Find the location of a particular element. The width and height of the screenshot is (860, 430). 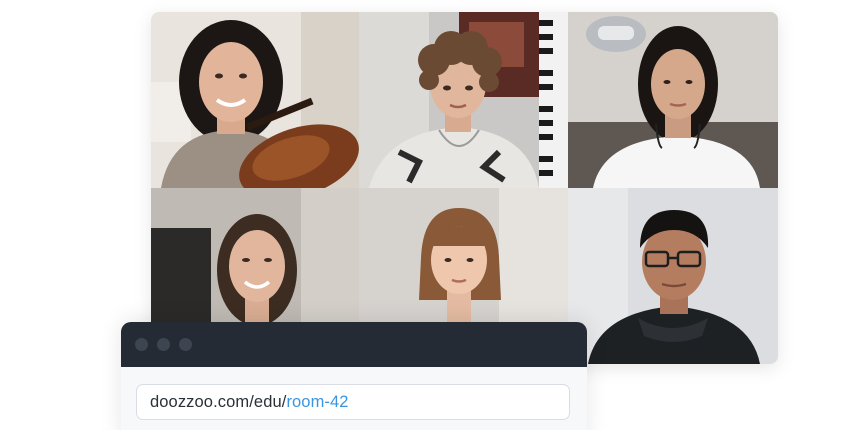

url-room-slug: room-42 is located at coordinates (317, 401).